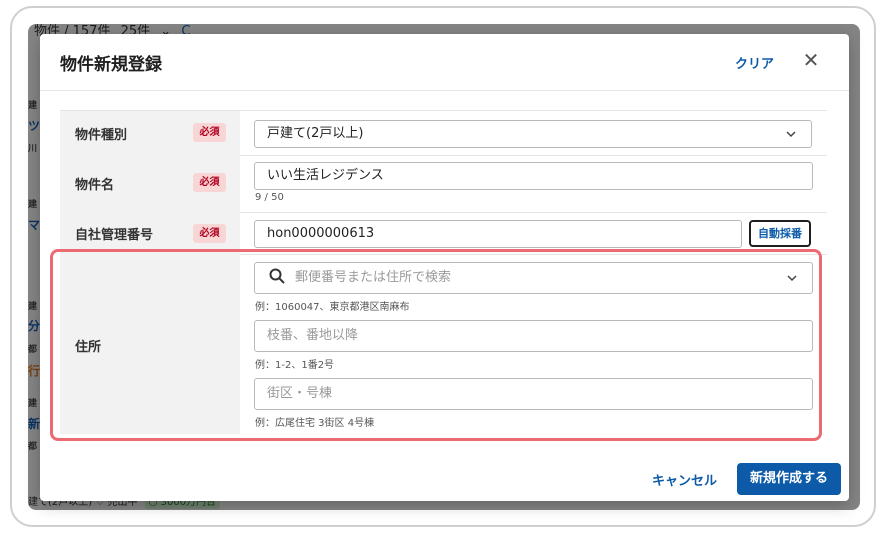 Image resolution: width=888 pixels, height=543 pixels. I want to click on management-number-input: hon0000000613, so click(498, 234).